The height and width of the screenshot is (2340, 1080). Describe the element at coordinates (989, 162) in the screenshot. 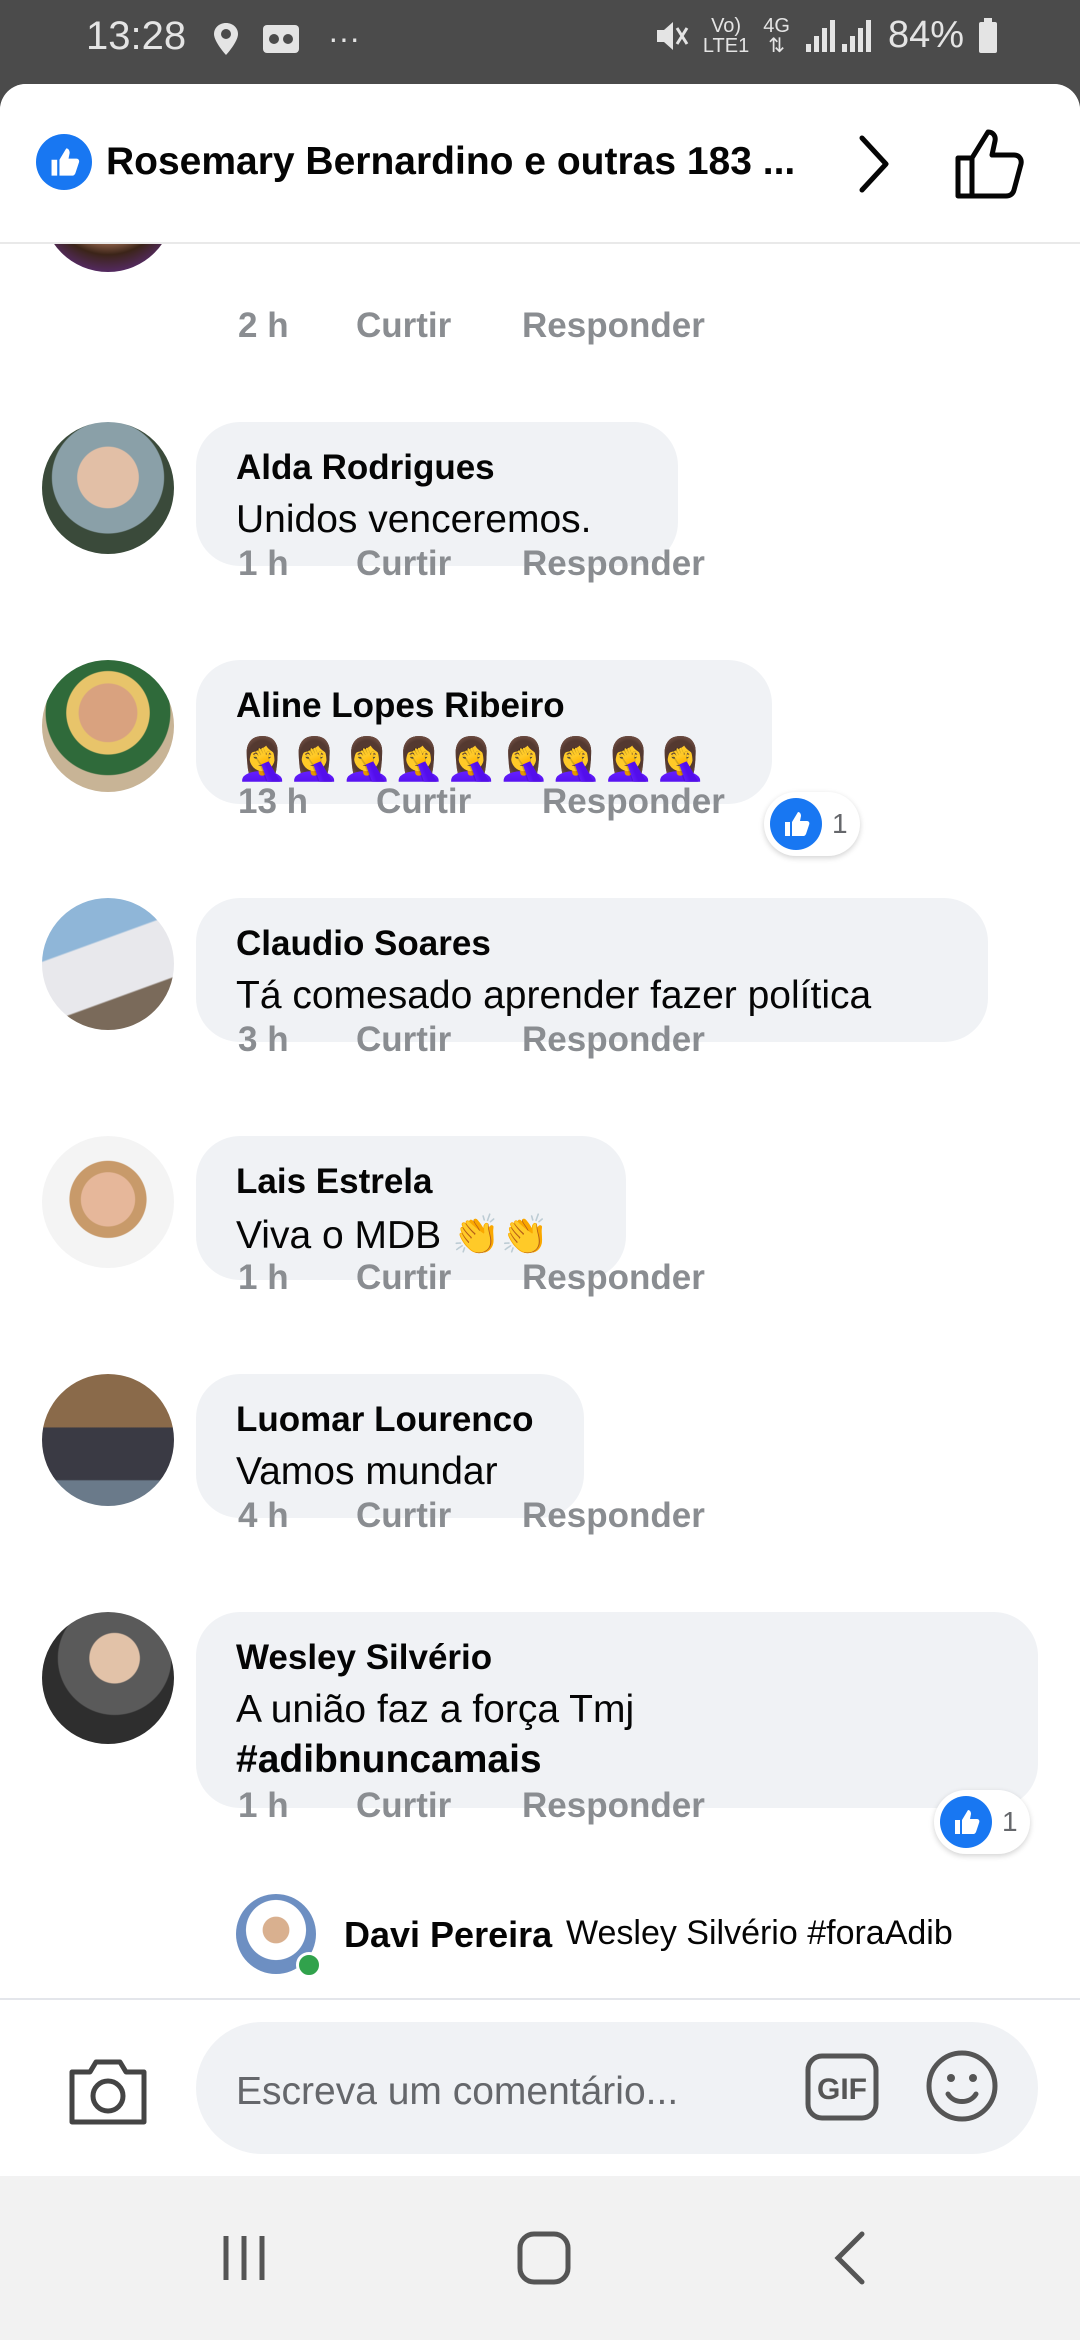

I see `thumbs-up-icon` at that location.